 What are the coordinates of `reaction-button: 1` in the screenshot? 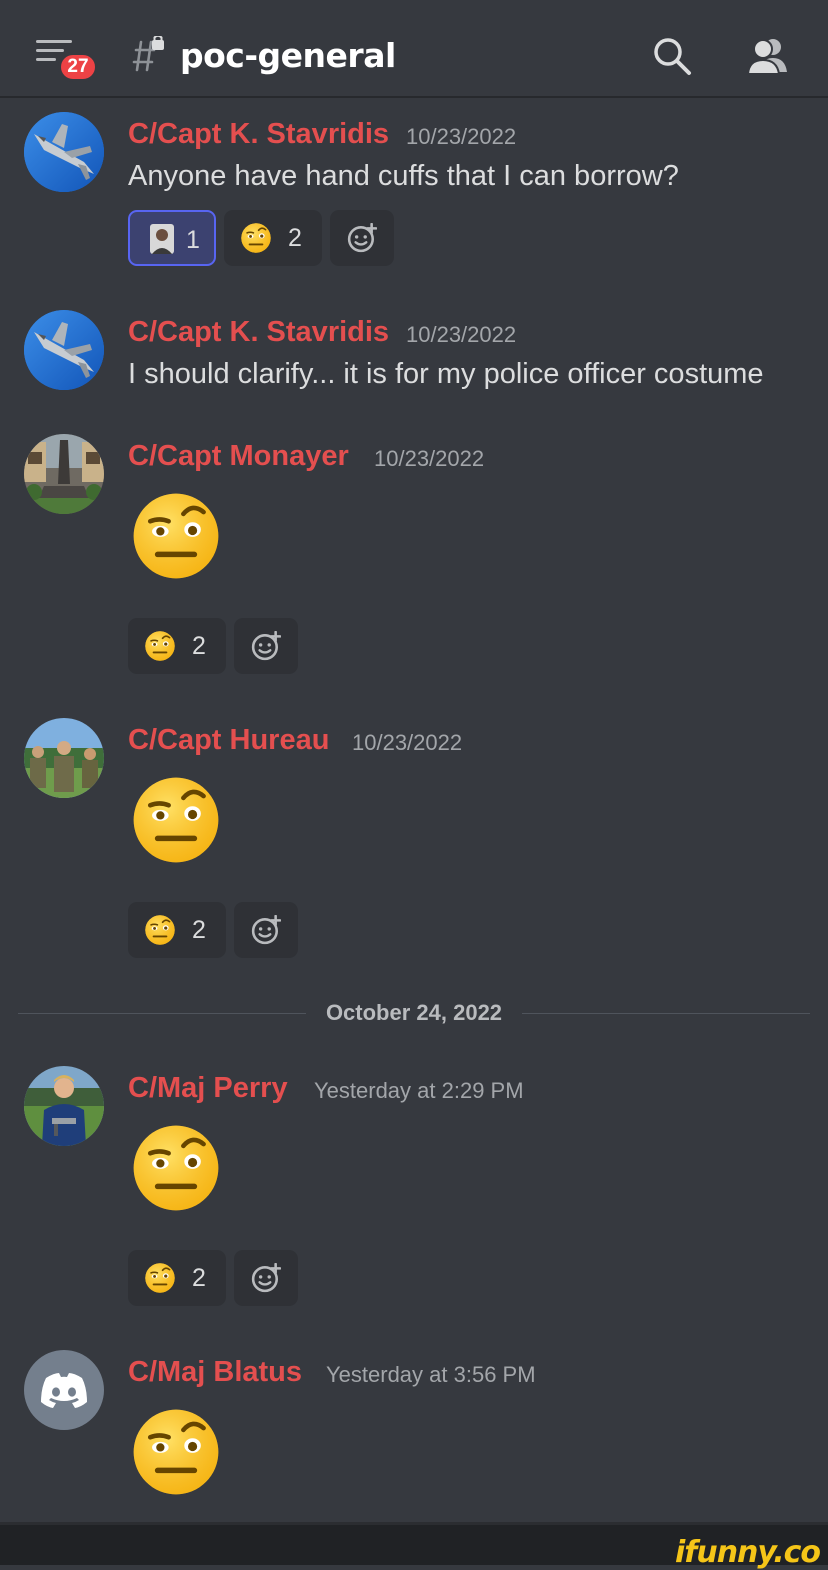 It's located at (172, 238).